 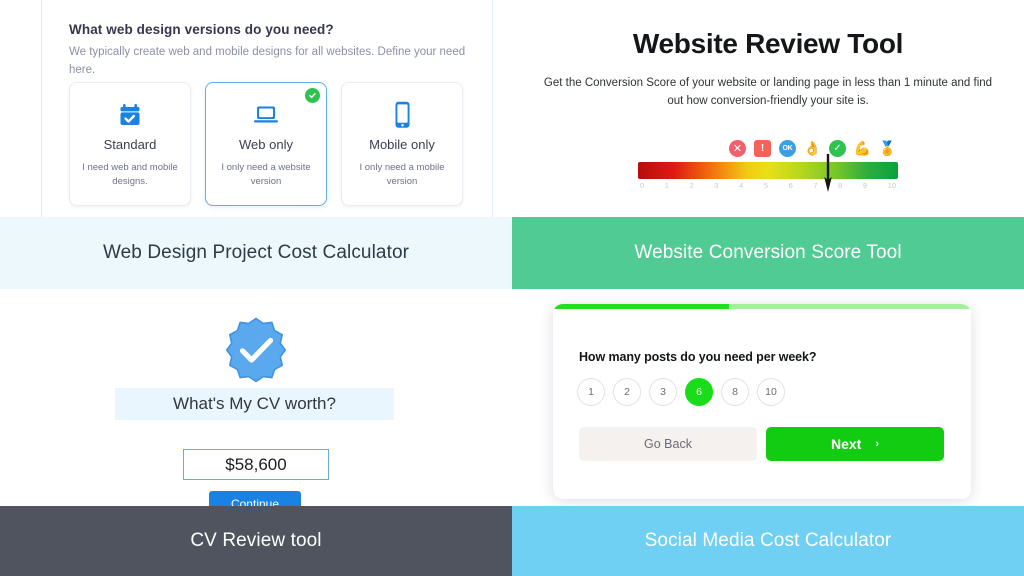 What do you see at coordinates (787, 148) in the screenshot?
I see `ok-badge-icon: OK` at bounding box center [787, 148].